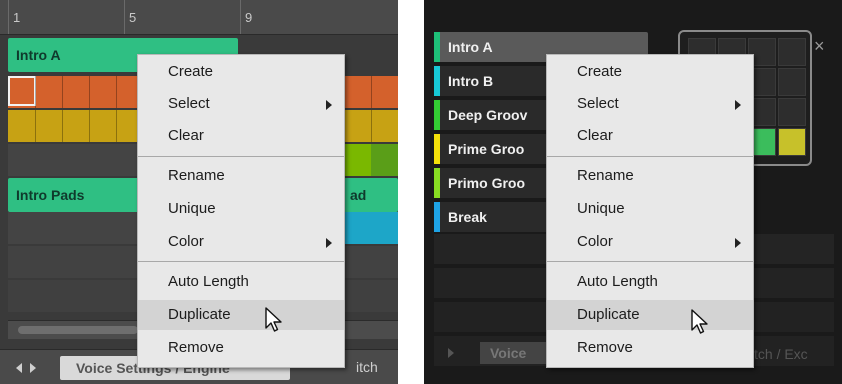 The height and width of the screenshot is (384, 842). I want to click on scene-label: Primo Groo, so click(487, 183).